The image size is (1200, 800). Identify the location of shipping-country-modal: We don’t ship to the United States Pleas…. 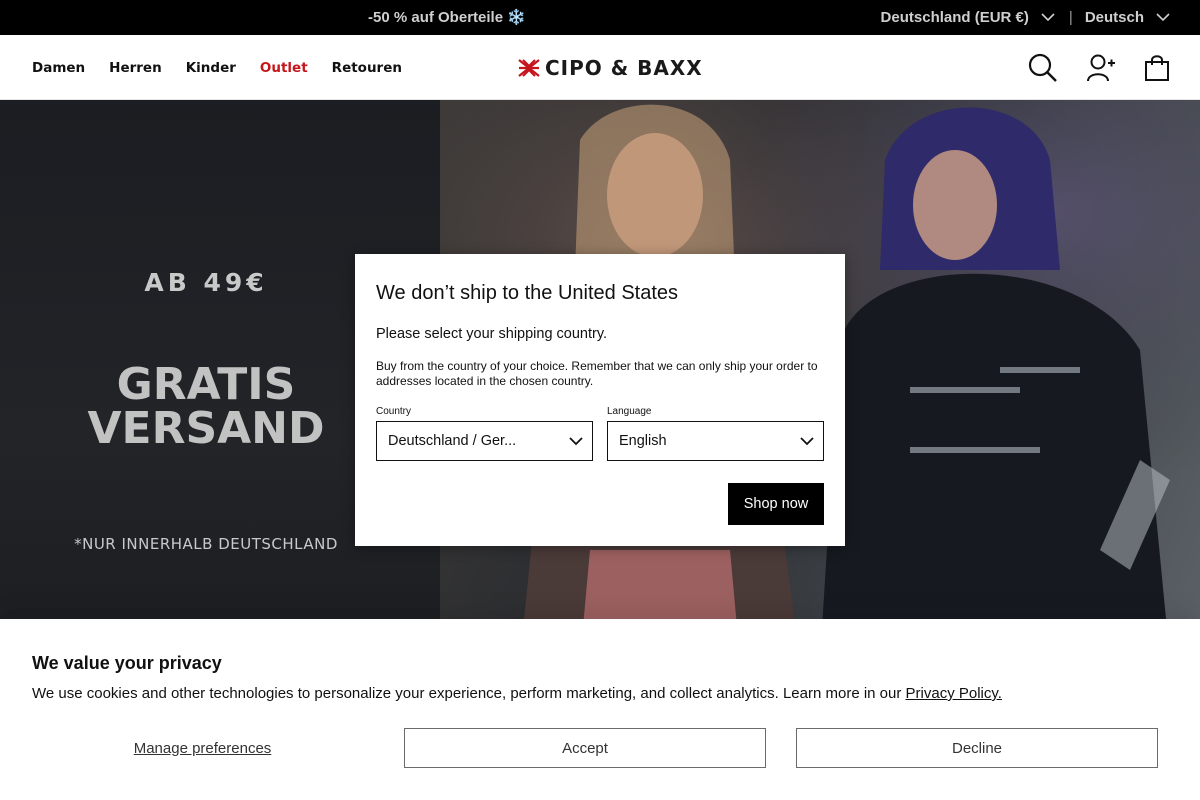
(600, 400).